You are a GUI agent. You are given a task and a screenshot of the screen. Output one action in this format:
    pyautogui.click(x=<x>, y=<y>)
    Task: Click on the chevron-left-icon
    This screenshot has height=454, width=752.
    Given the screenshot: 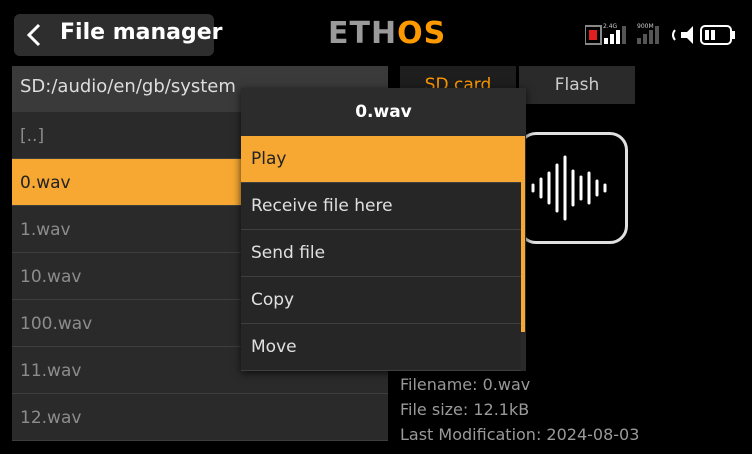 What is the action you would take?
    pyautogui.click(x=33, y=35)
    